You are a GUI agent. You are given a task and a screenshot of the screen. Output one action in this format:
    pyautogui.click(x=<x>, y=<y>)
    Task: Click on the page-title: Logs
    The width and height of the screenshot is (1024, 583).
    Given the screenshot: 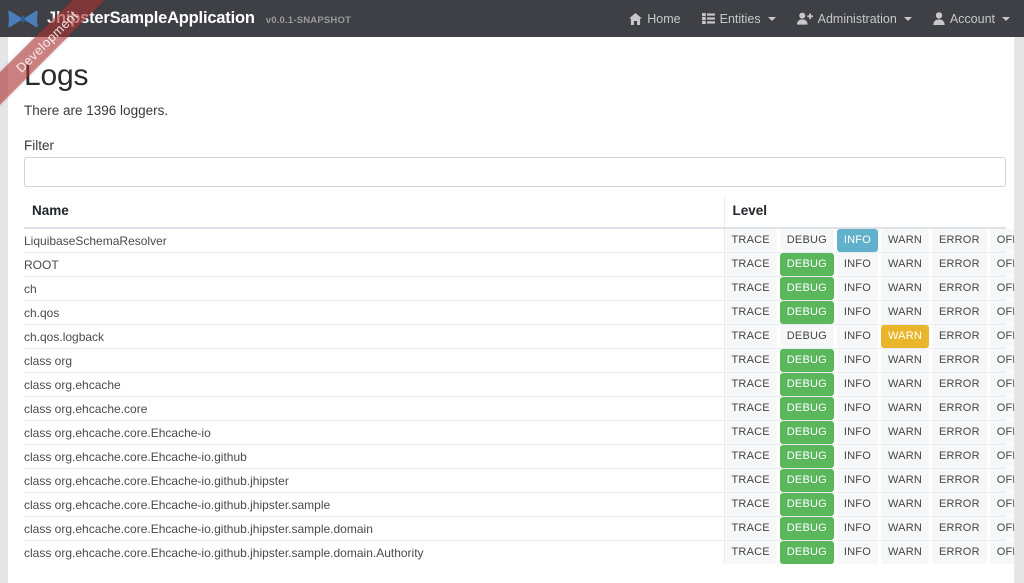 What is the action you would take?
    pyautogui.click(x=56, y=75)
    